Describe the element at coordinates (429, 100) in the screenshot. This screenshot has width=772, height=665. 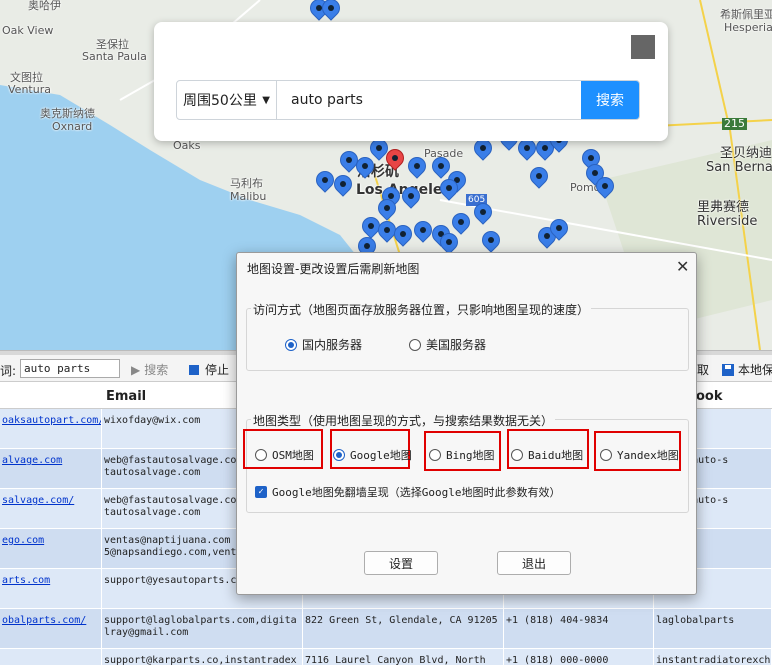
I see `search-input: auto parts` at that location.